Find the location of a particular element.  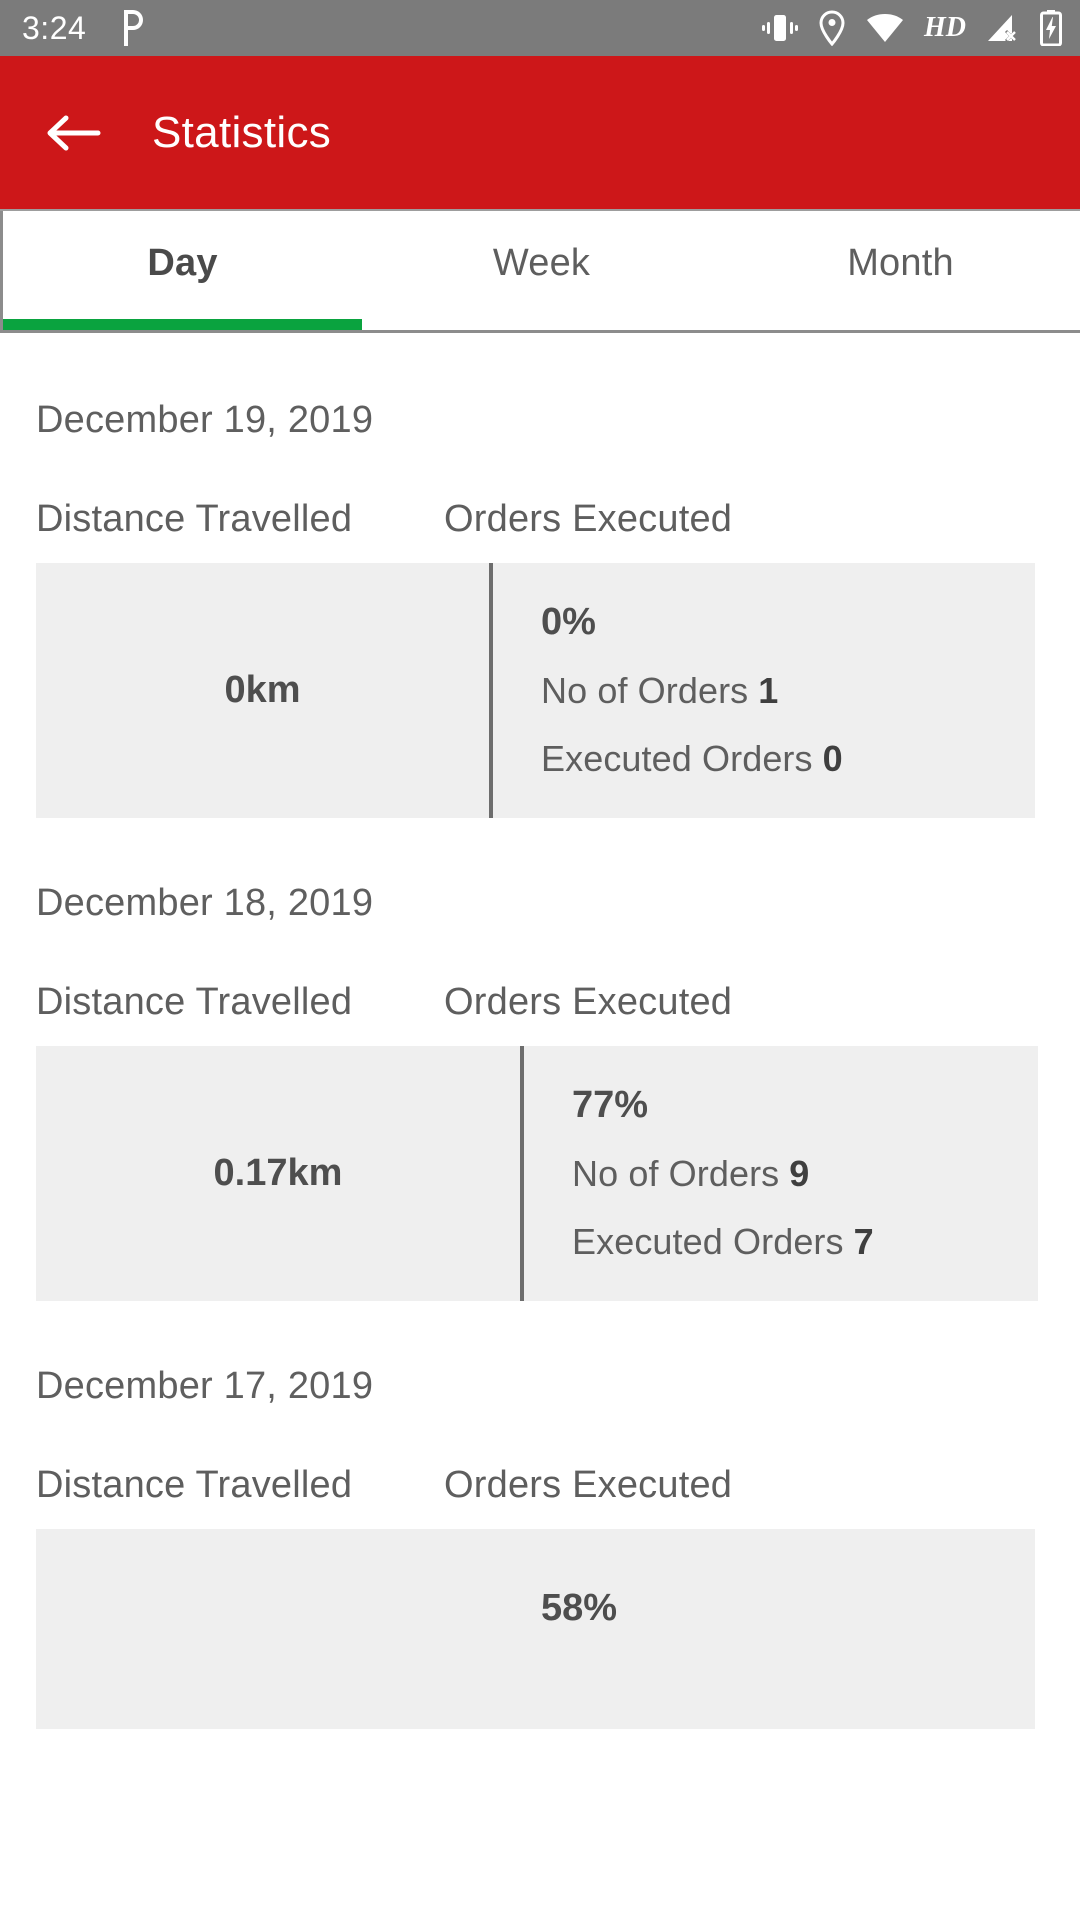

back-arrow-icon is located at coordinates (74, 133).